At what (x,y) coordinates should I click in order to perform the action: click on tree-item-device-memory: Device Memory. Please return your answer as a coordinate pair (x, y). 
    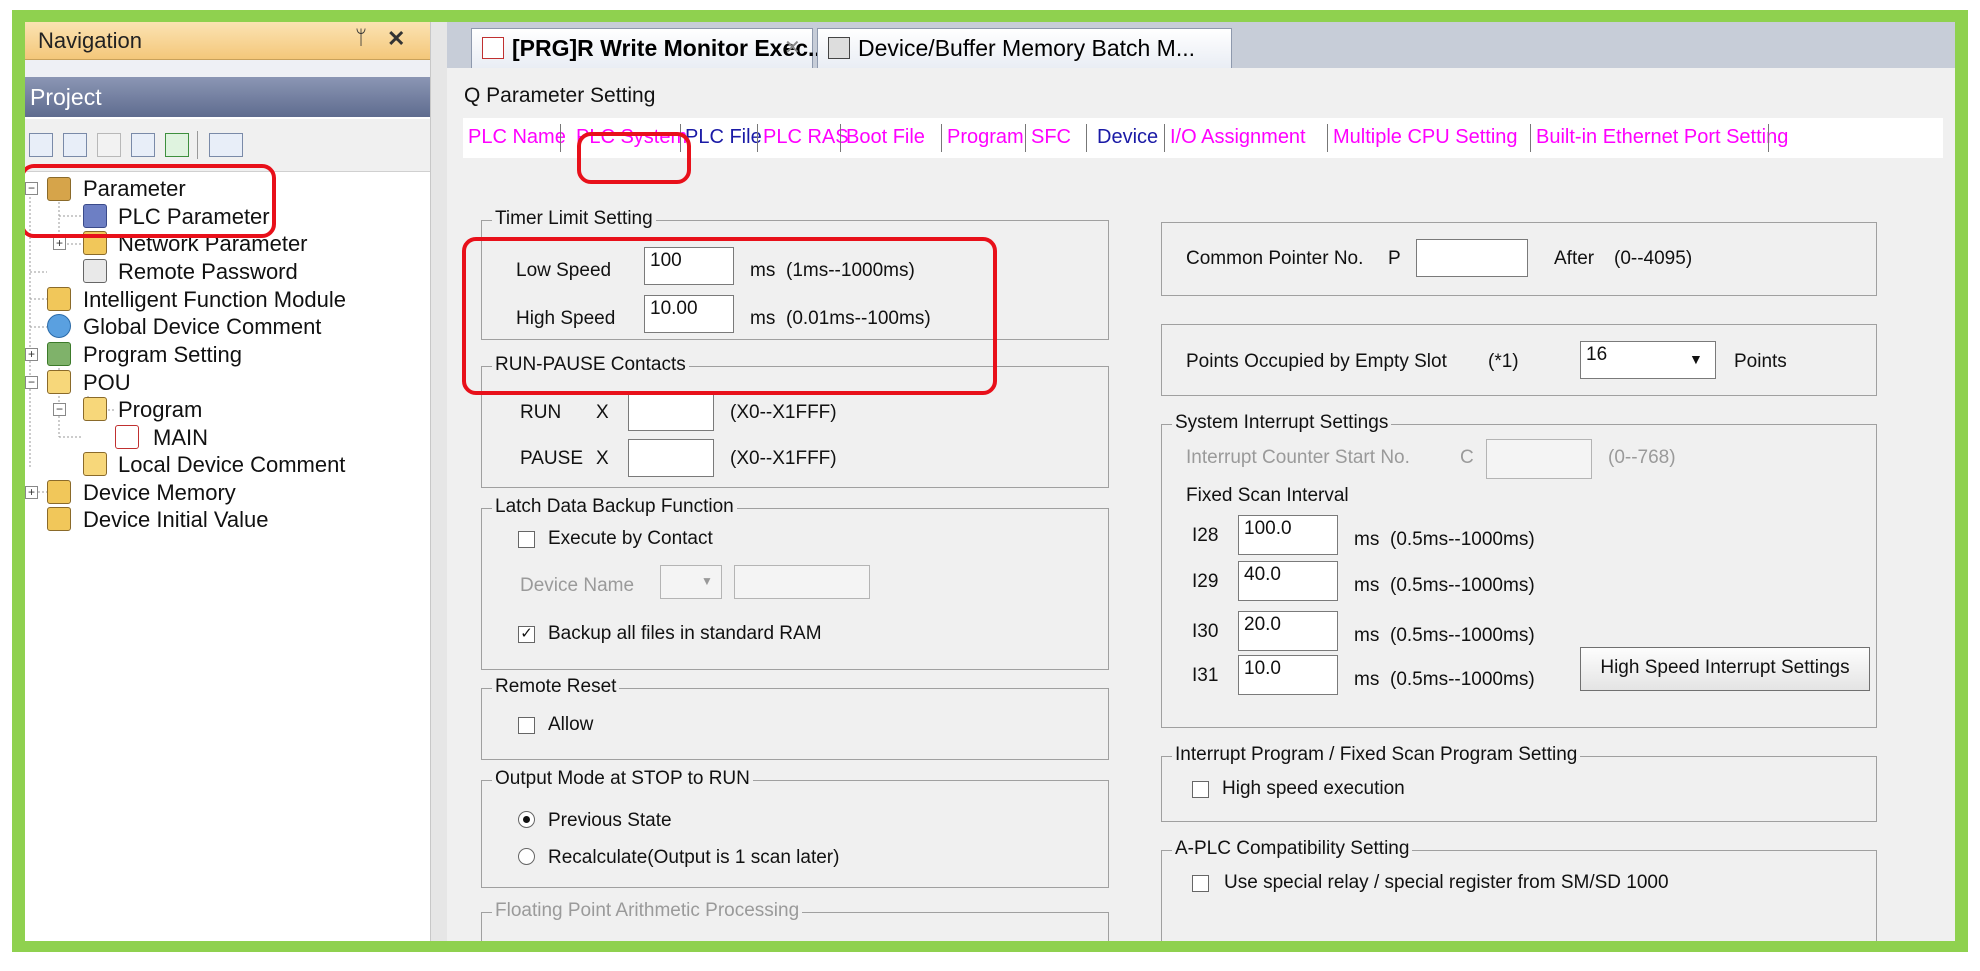
    Looking at the image, I should click on (159, 493).